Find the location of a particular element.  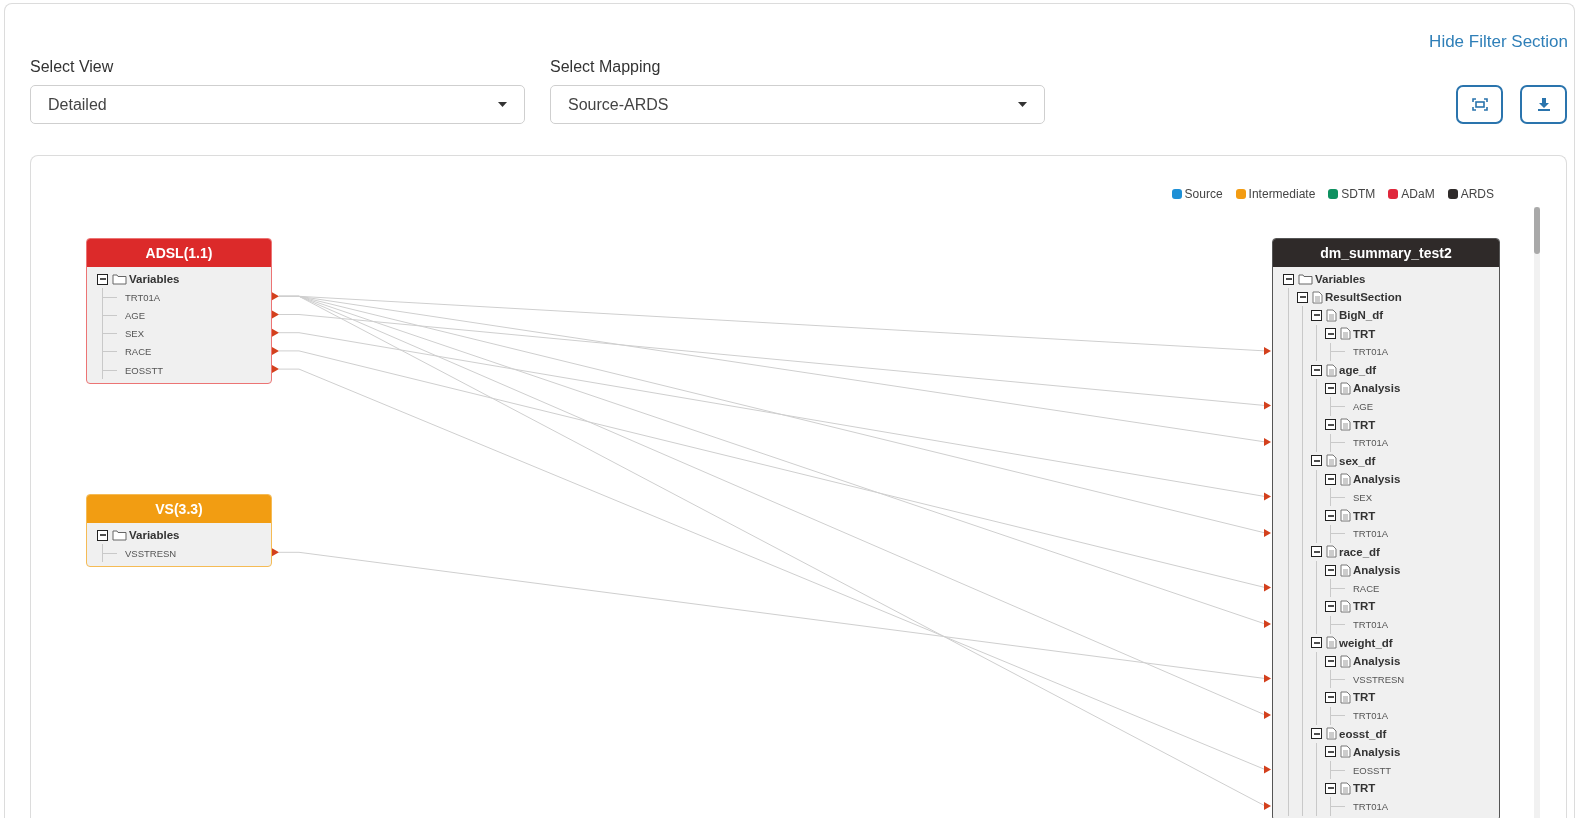

select-dropdown: Detailed is located at coordinates (277, 104).